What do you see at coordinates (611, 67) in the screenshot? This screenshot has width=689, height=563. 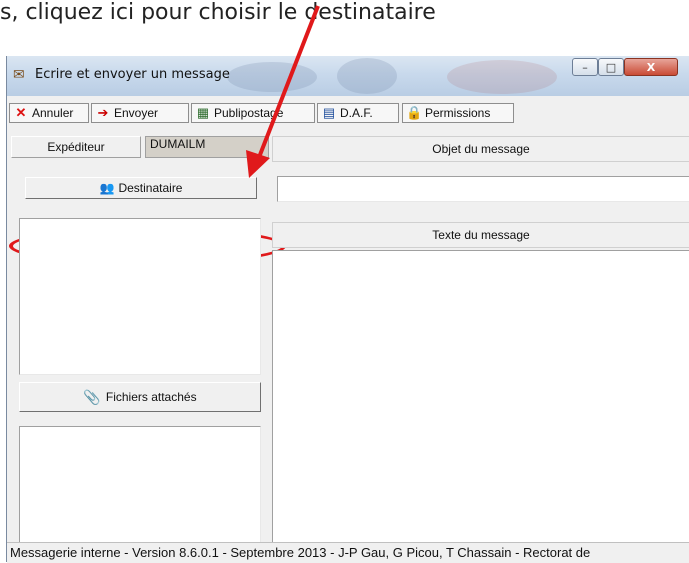 I see `maximize-button: □` at bounding box center [611, 67].